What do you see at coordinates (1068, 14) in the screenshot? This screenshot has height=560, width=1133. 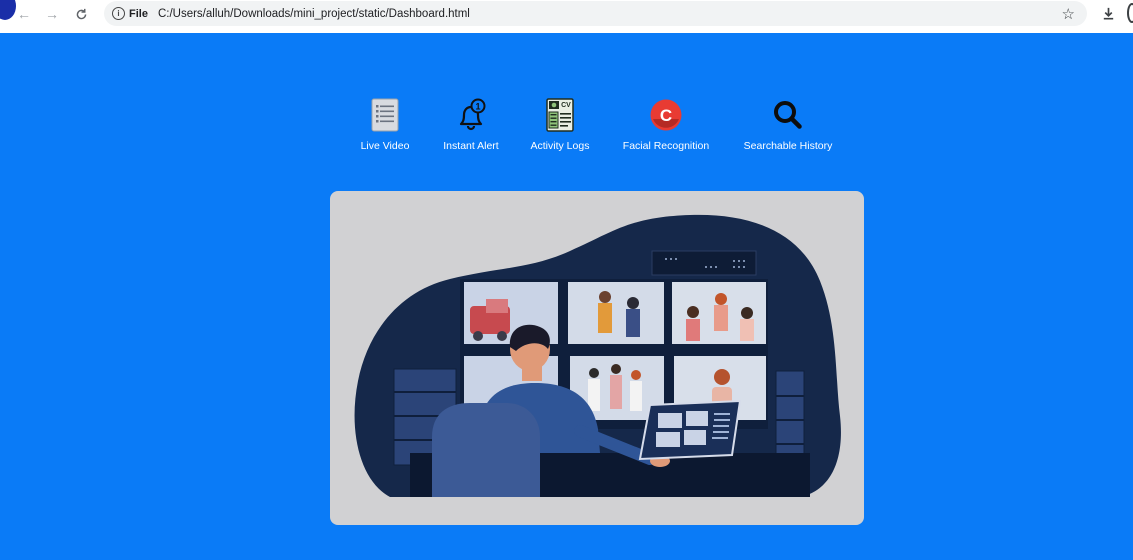 I see `star-icon: ☆` at bounding box center [1068, 14].